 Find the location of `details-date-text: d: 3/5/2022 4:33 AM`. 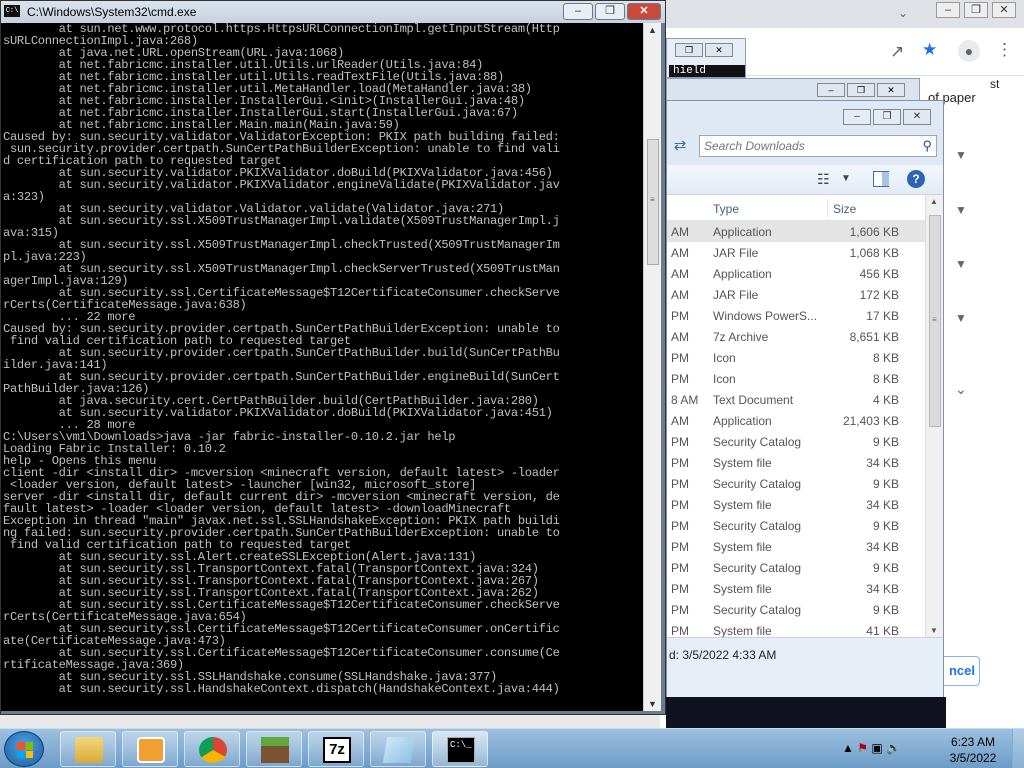

details-date-text: d: 3/5/2022 4:33 AM is located at coordinates (723, 655).